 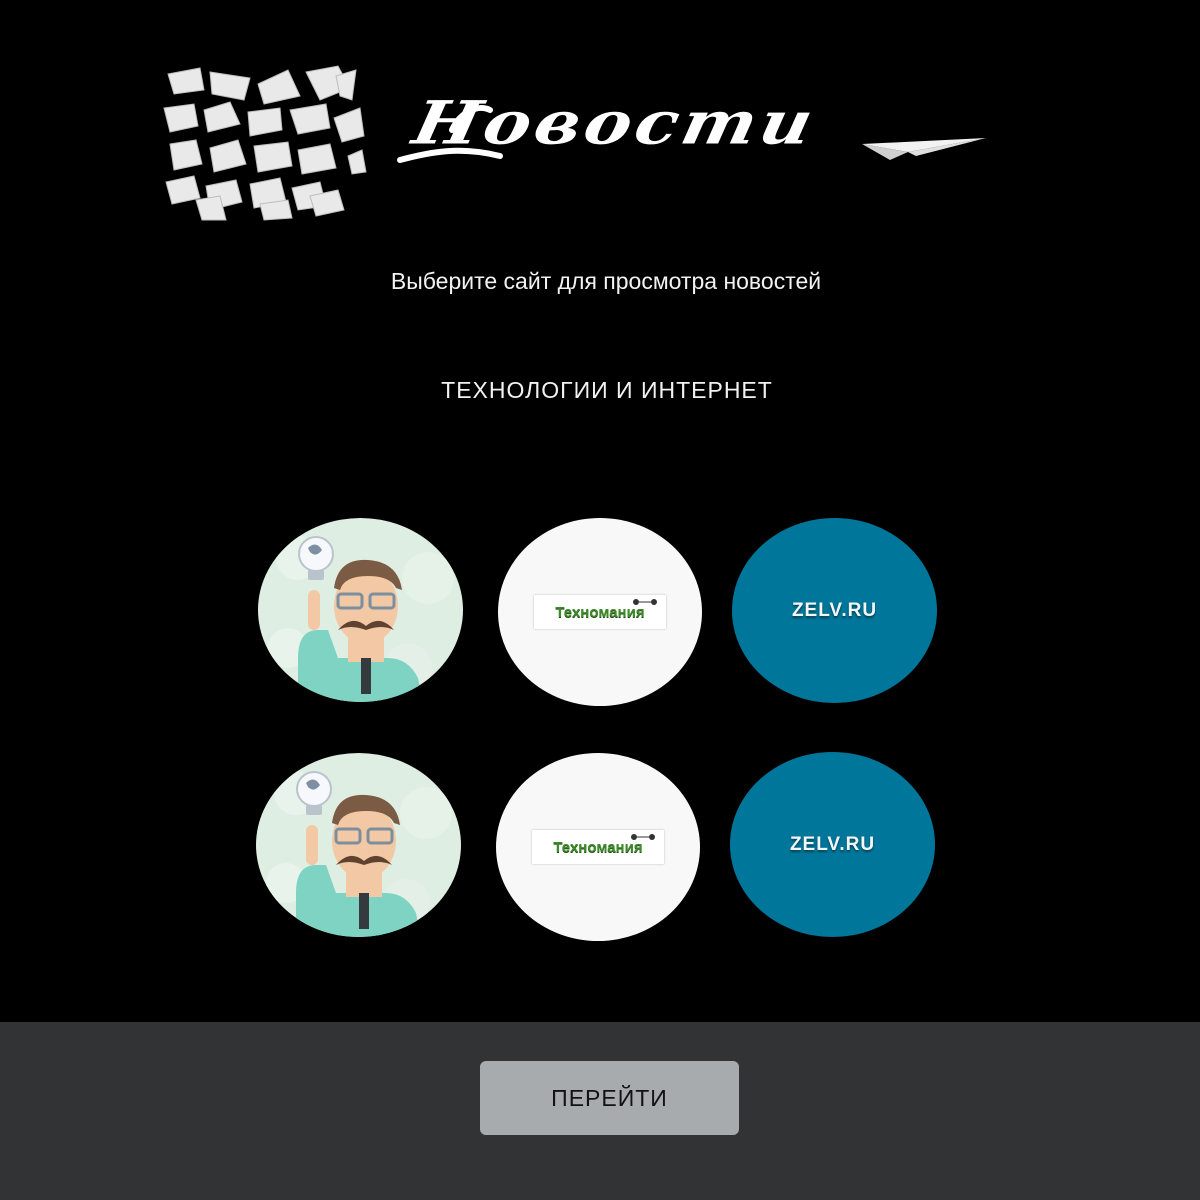 What do you see at coordinates (924, 149) in the screenshot?
I see `paper-plane-icon` at bounding box center [924, 149].